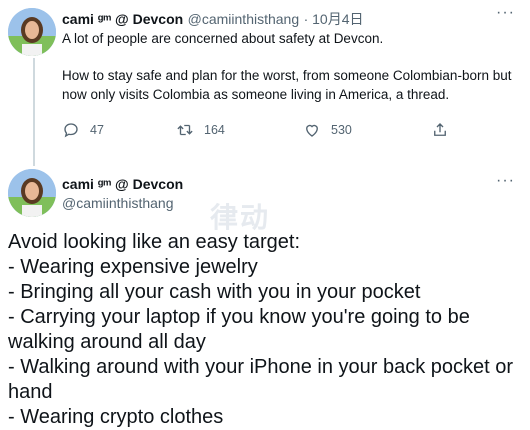 This screenshot has height=430, width=530. Describe the element at coordinates (97, 130) in the screenshot. I see `reply-count: 47` at that location.